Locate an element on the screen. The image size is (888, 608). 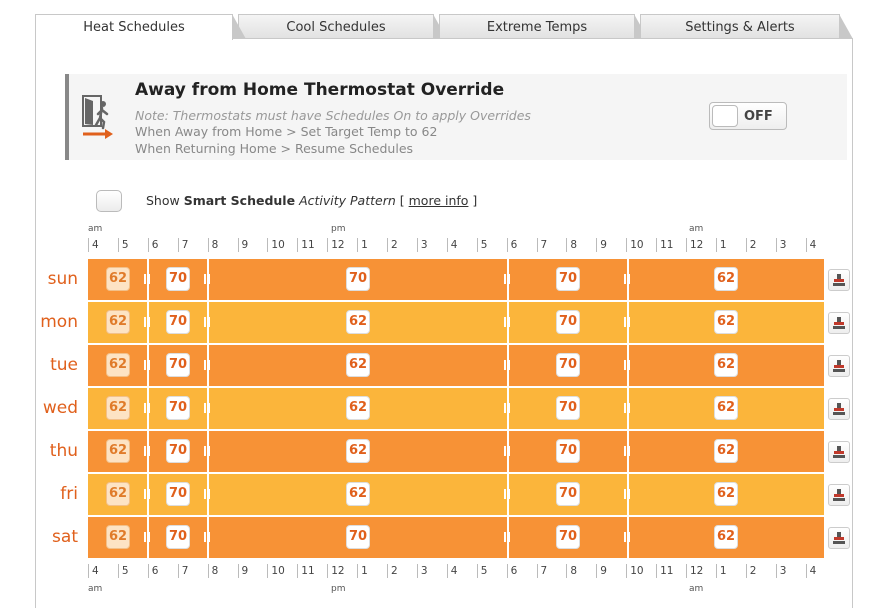
more-info-link: more info is located at coordinates (439, 200).